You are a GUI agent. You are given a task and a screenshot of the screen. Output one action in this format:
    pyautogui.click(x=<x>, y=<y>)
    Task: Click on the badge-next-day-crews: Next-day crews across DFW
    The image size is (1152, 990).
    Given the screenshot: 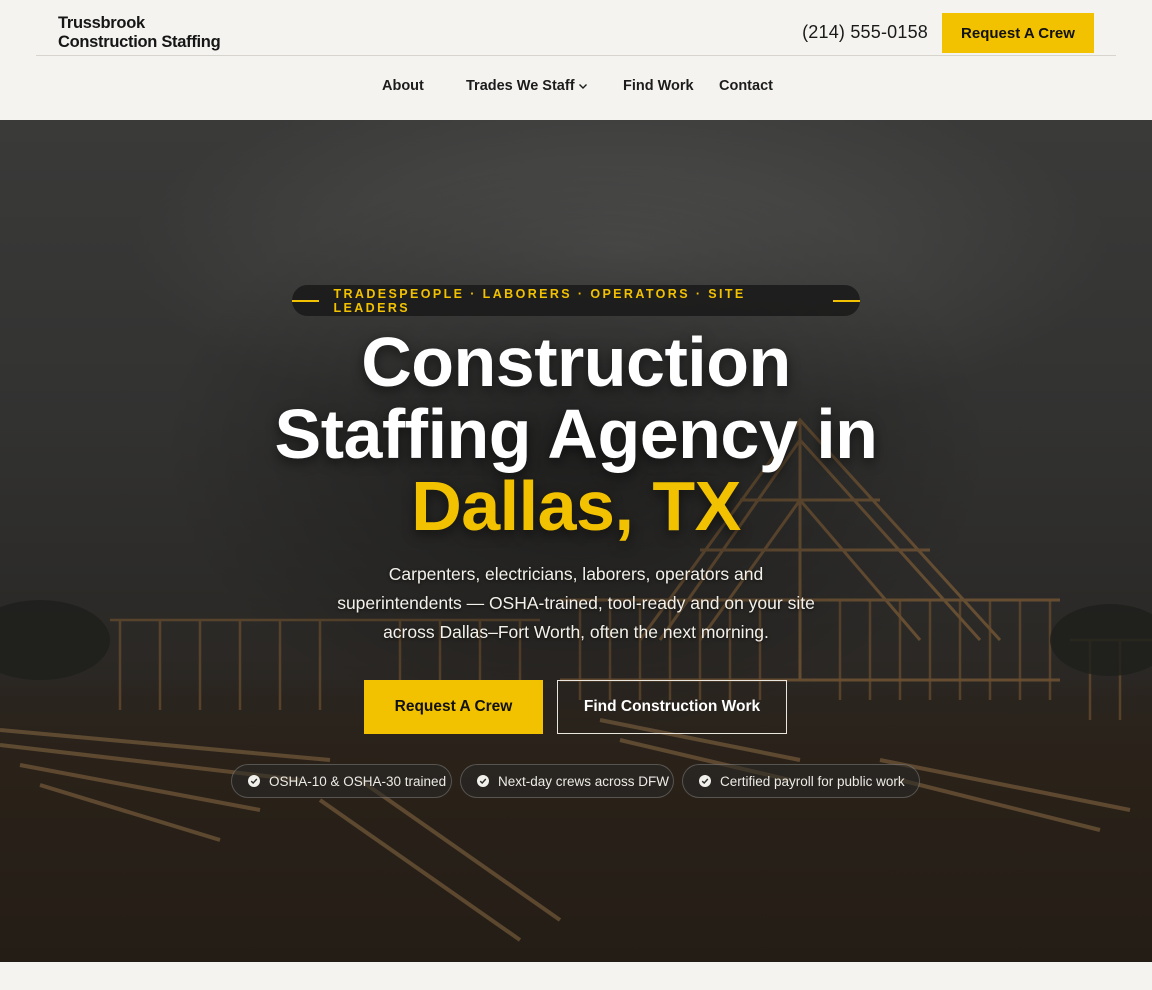 What is the action you would take?
    pyautogui.click(x=567, y=781)
    